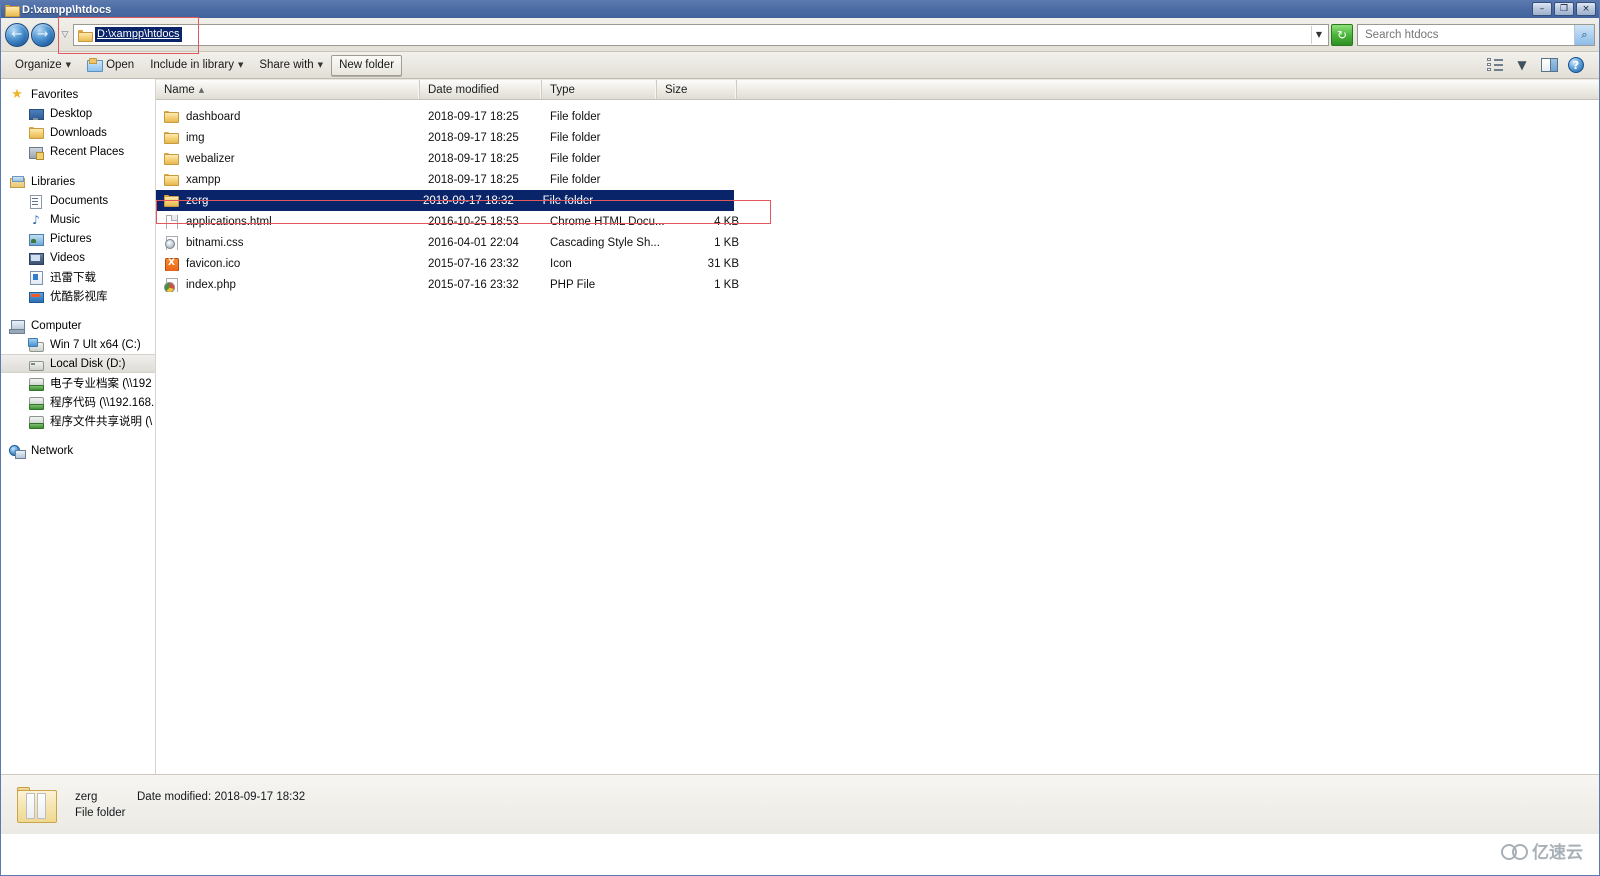  I want to click on column-header-type: Type, so click(599, 89).